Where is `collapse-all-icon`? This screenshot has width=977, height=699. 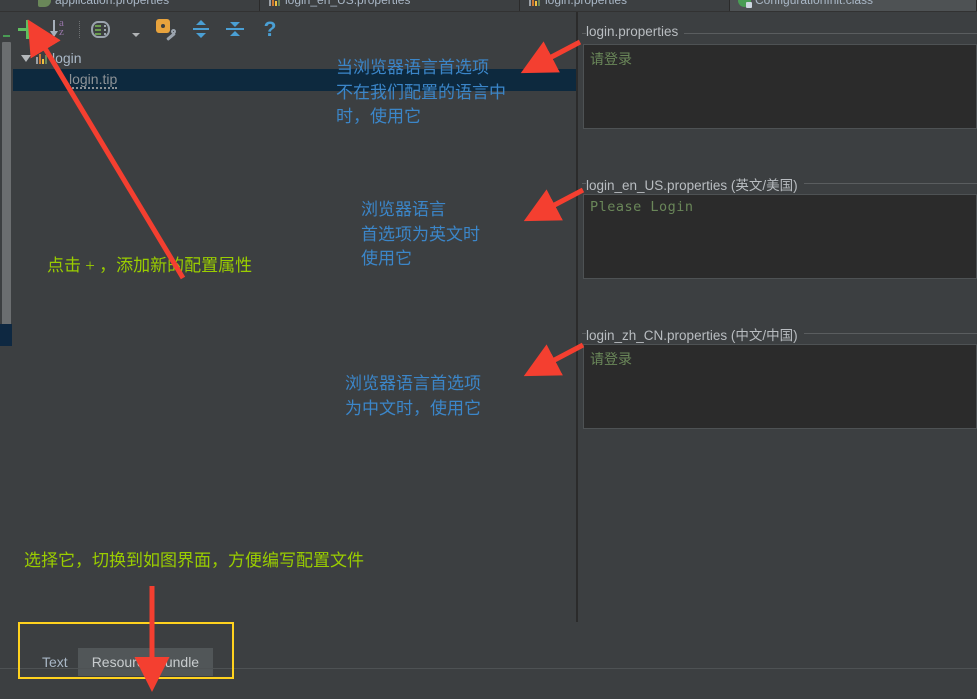 collapse-all-icon is located at coordinates (235, 29).